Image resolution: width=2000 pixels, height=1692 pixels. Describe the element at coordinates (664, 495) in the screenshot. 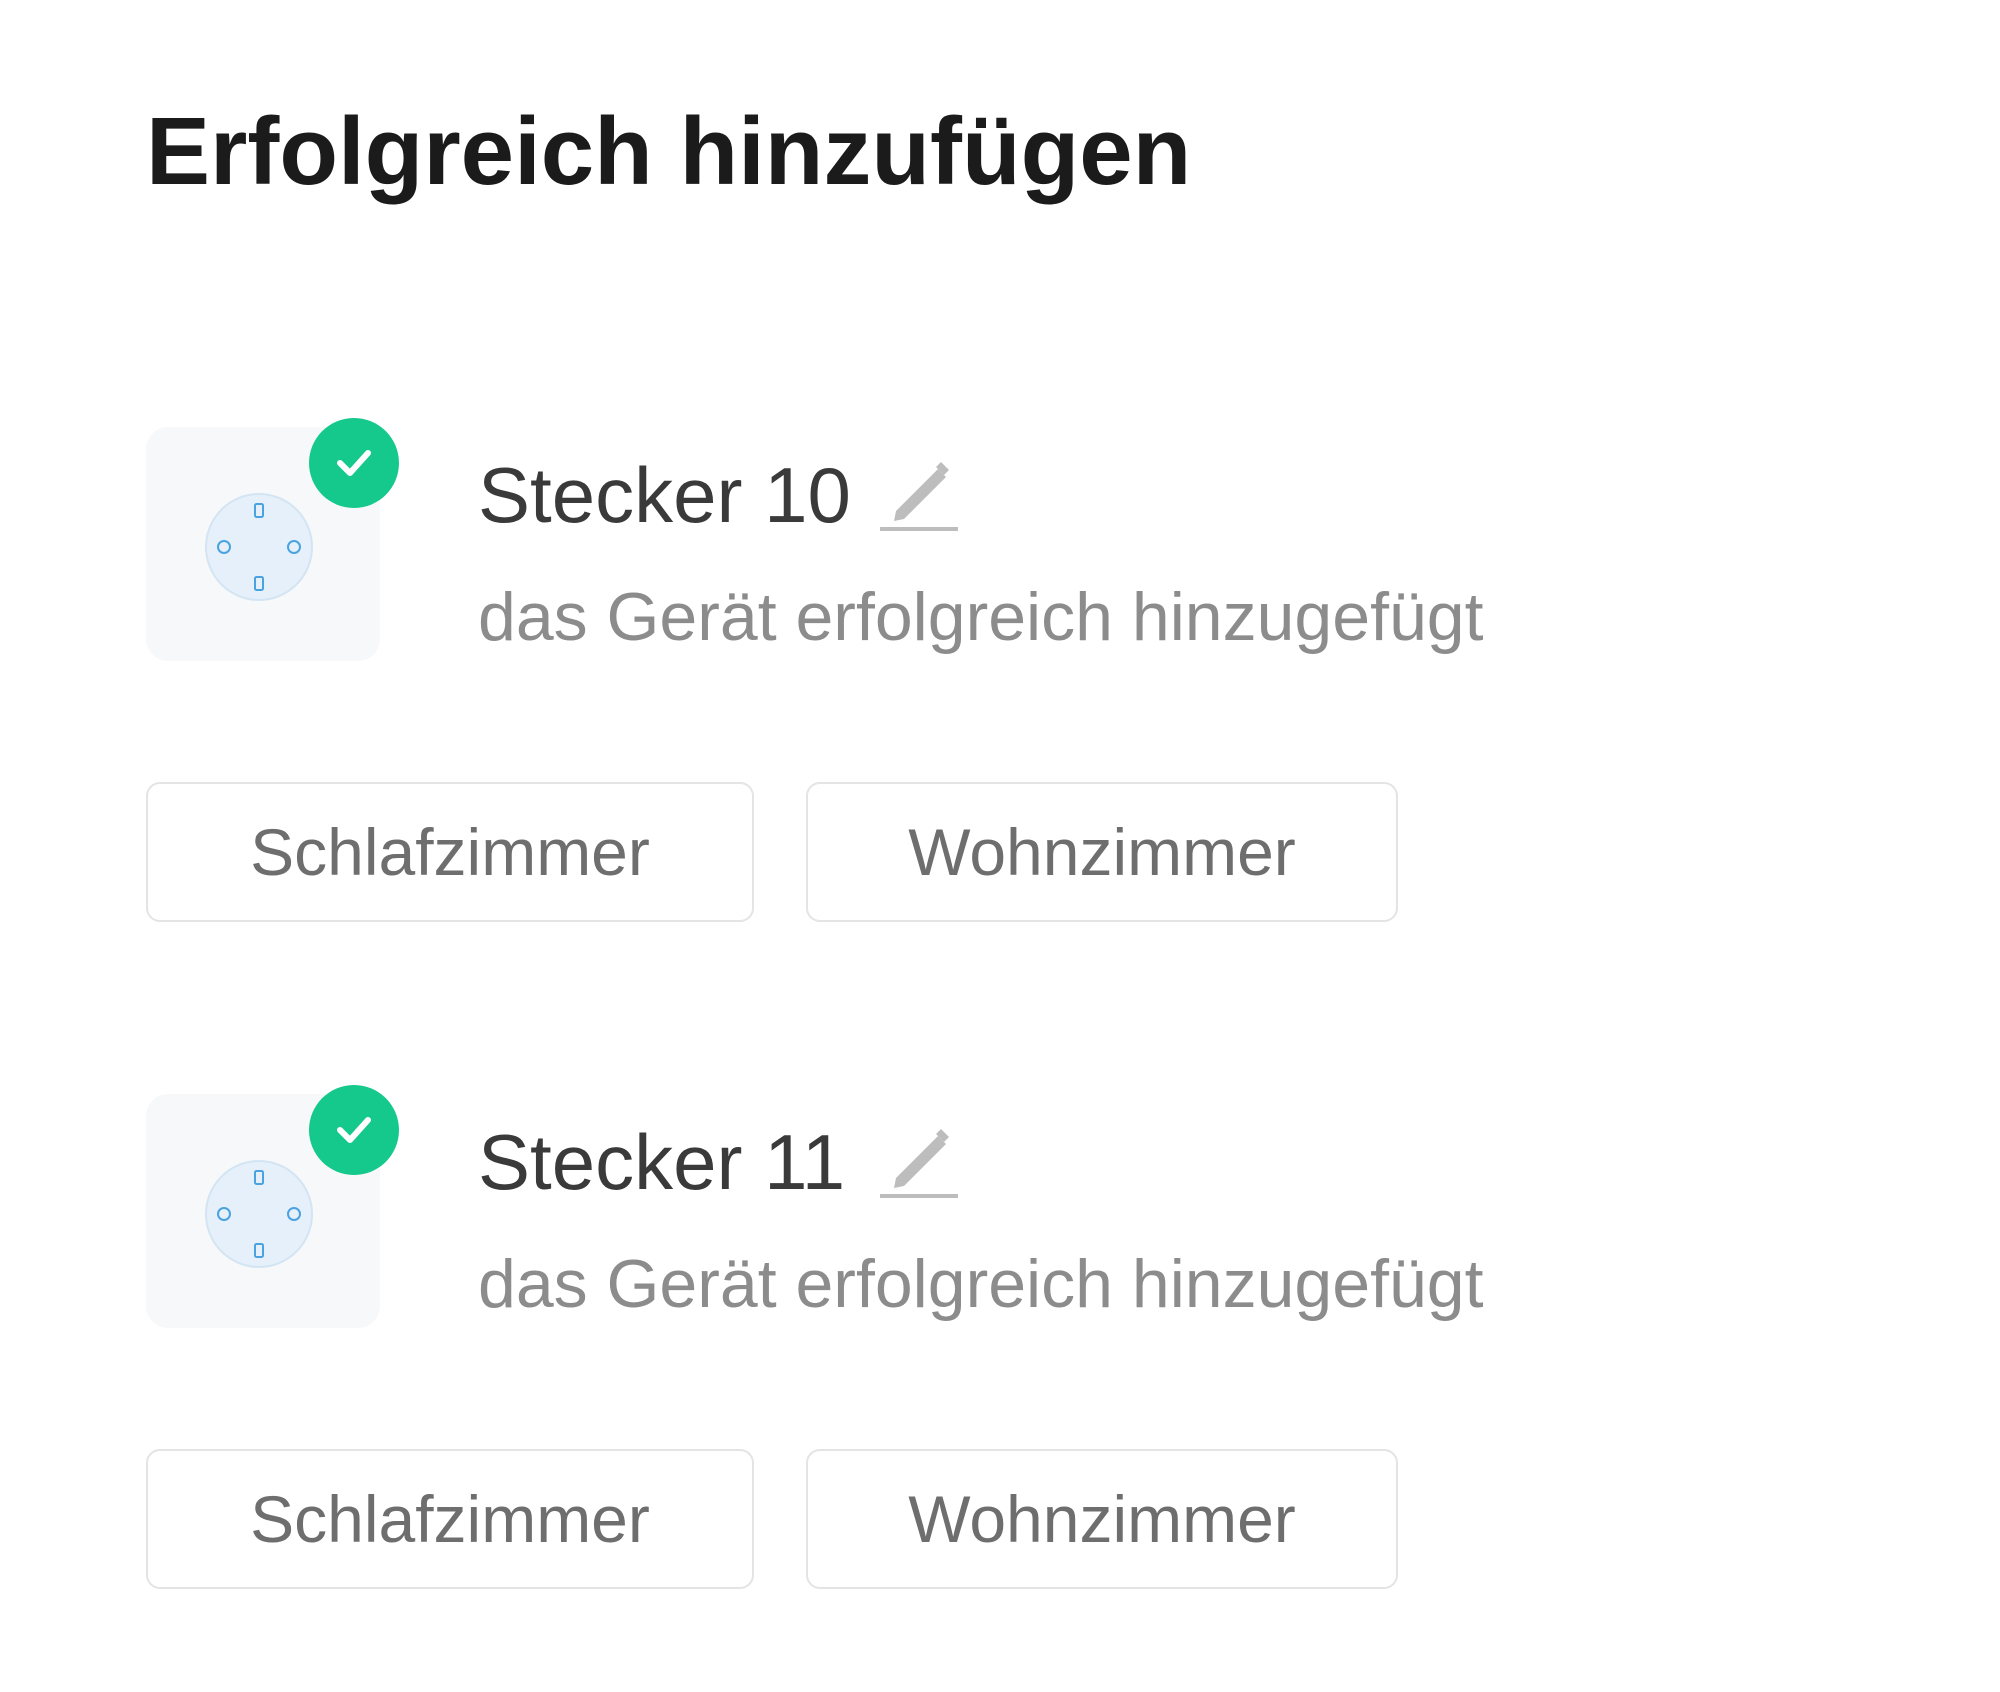

I see `device-name: Stecker 10` at that location.